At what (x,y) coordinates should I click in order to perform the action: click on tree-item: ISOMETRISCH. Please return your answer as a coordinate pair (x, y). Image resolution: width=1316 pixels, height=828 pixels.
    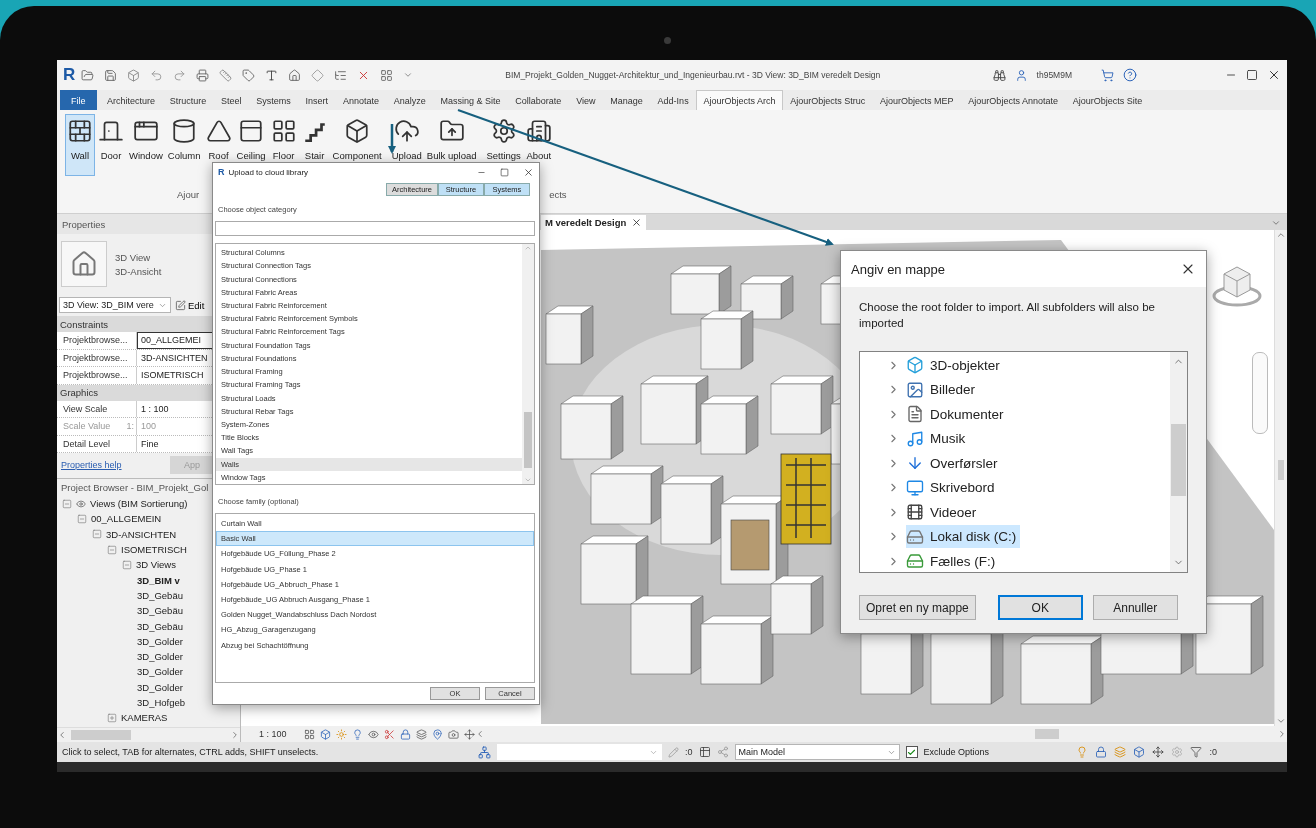
    Looking at the image, I should click on (154, 550).